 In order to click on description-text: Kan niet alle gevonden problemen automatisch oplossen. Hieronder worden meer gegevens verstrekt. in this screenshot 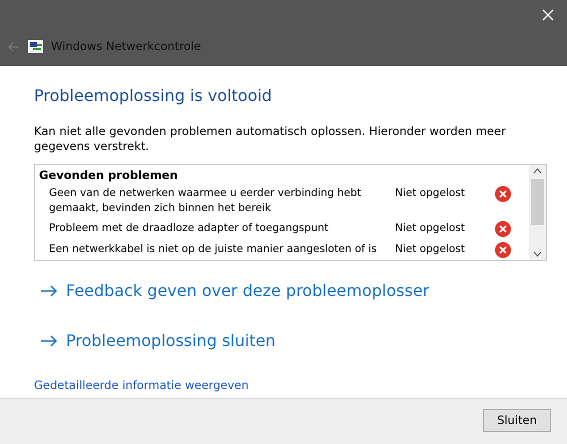, I will do `click(270, 139)`.